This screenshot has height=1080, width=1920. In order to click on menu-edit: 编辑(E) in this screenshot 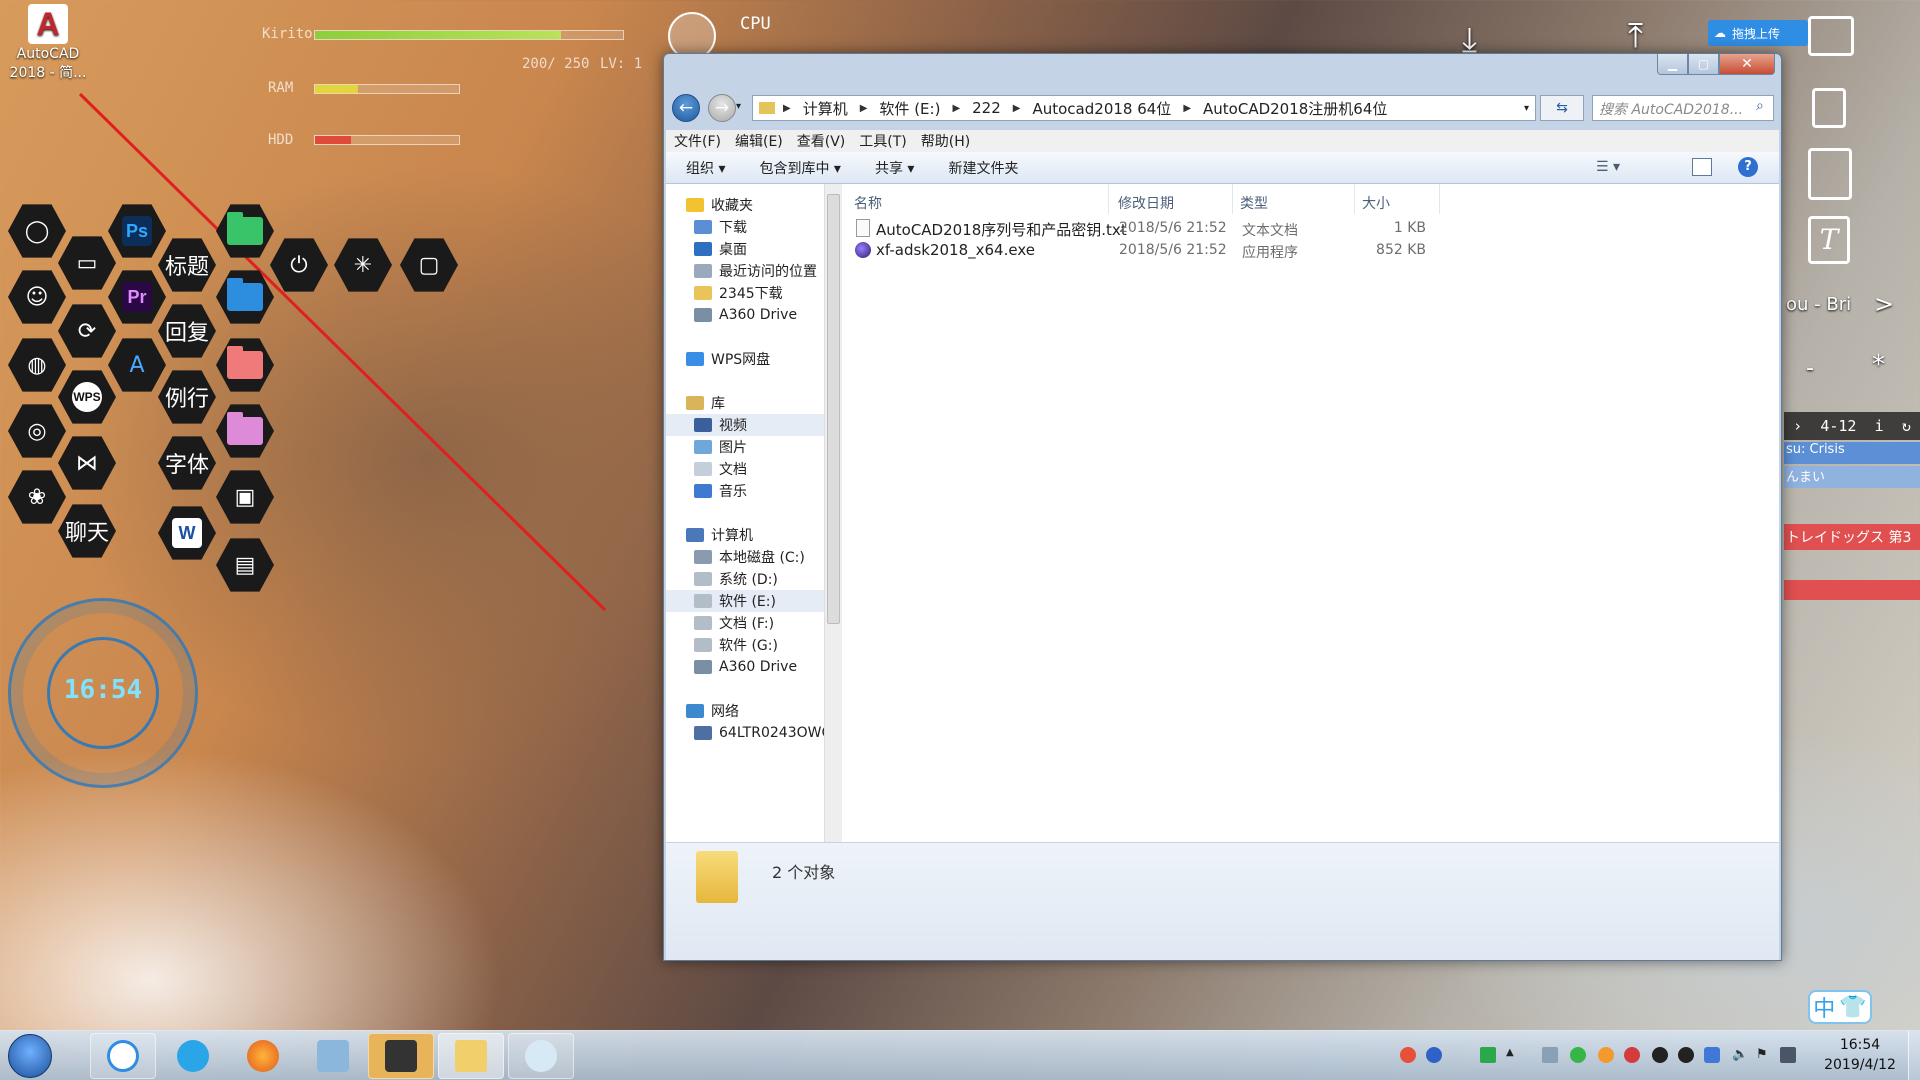, I will do `click(759, 141)`.